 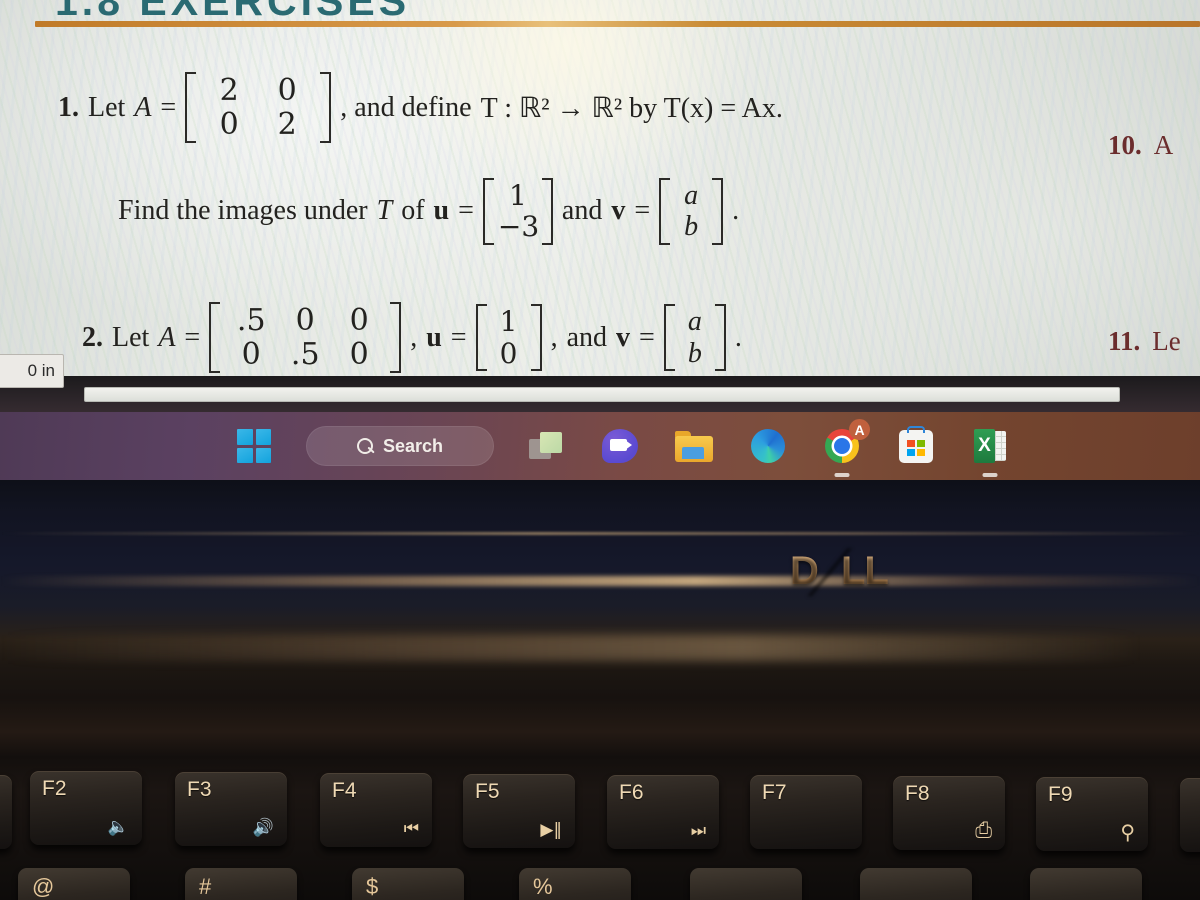 What do you see at coordinates (143, 107) in the screenshot?
I see `problem-1-matrix-var: A` at bounding box center [143, 107].